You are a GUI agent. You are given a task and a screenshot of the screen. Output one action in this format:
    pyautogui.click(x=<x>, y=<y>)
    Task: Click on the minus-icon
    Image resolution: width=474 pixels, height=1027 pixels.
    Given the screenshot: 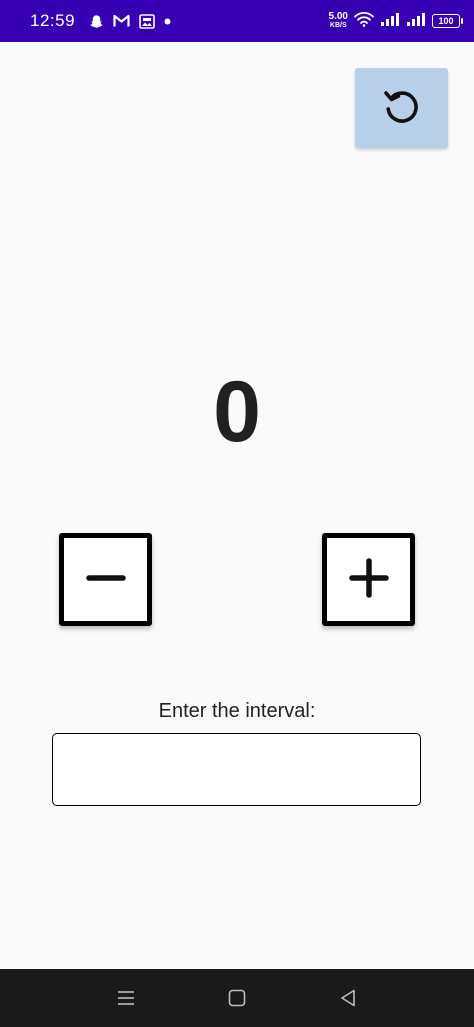 What is the action you would take?
    pyautogui.click(x=106, y=579)
    